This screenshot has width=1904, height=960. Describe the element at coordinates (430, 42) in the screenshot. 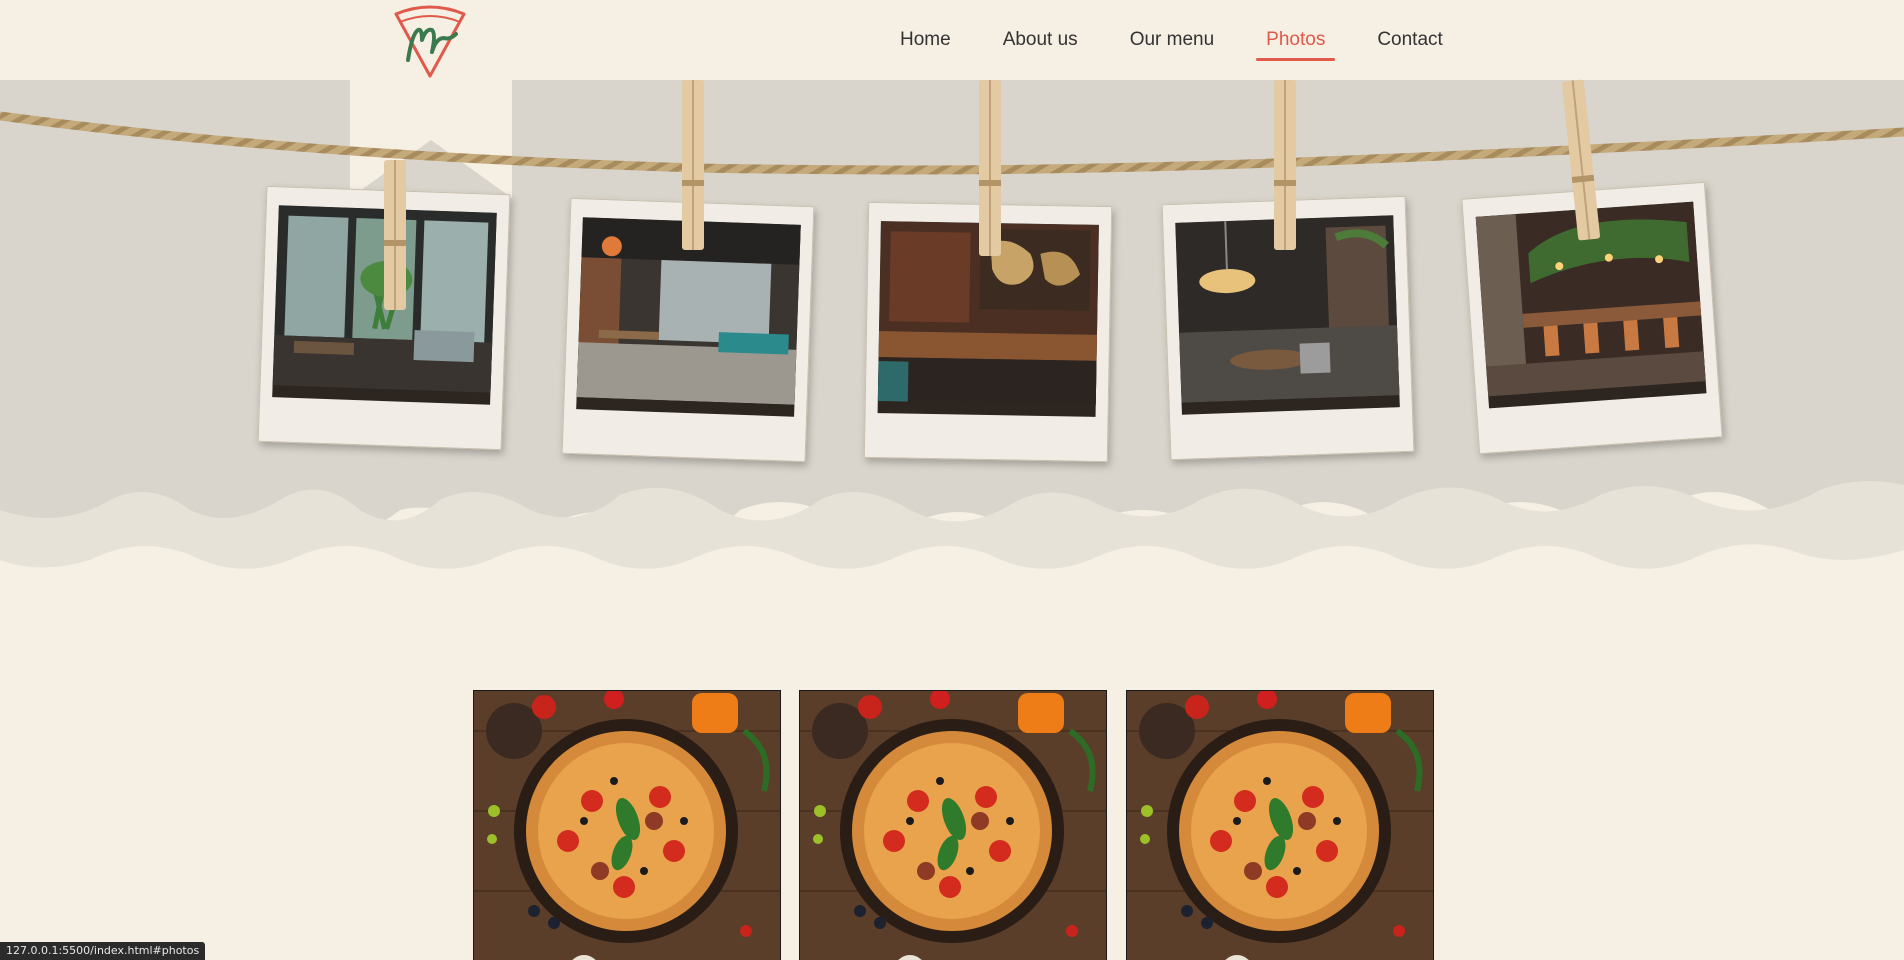

I see `pizza-slice-logo-icon` at that location.